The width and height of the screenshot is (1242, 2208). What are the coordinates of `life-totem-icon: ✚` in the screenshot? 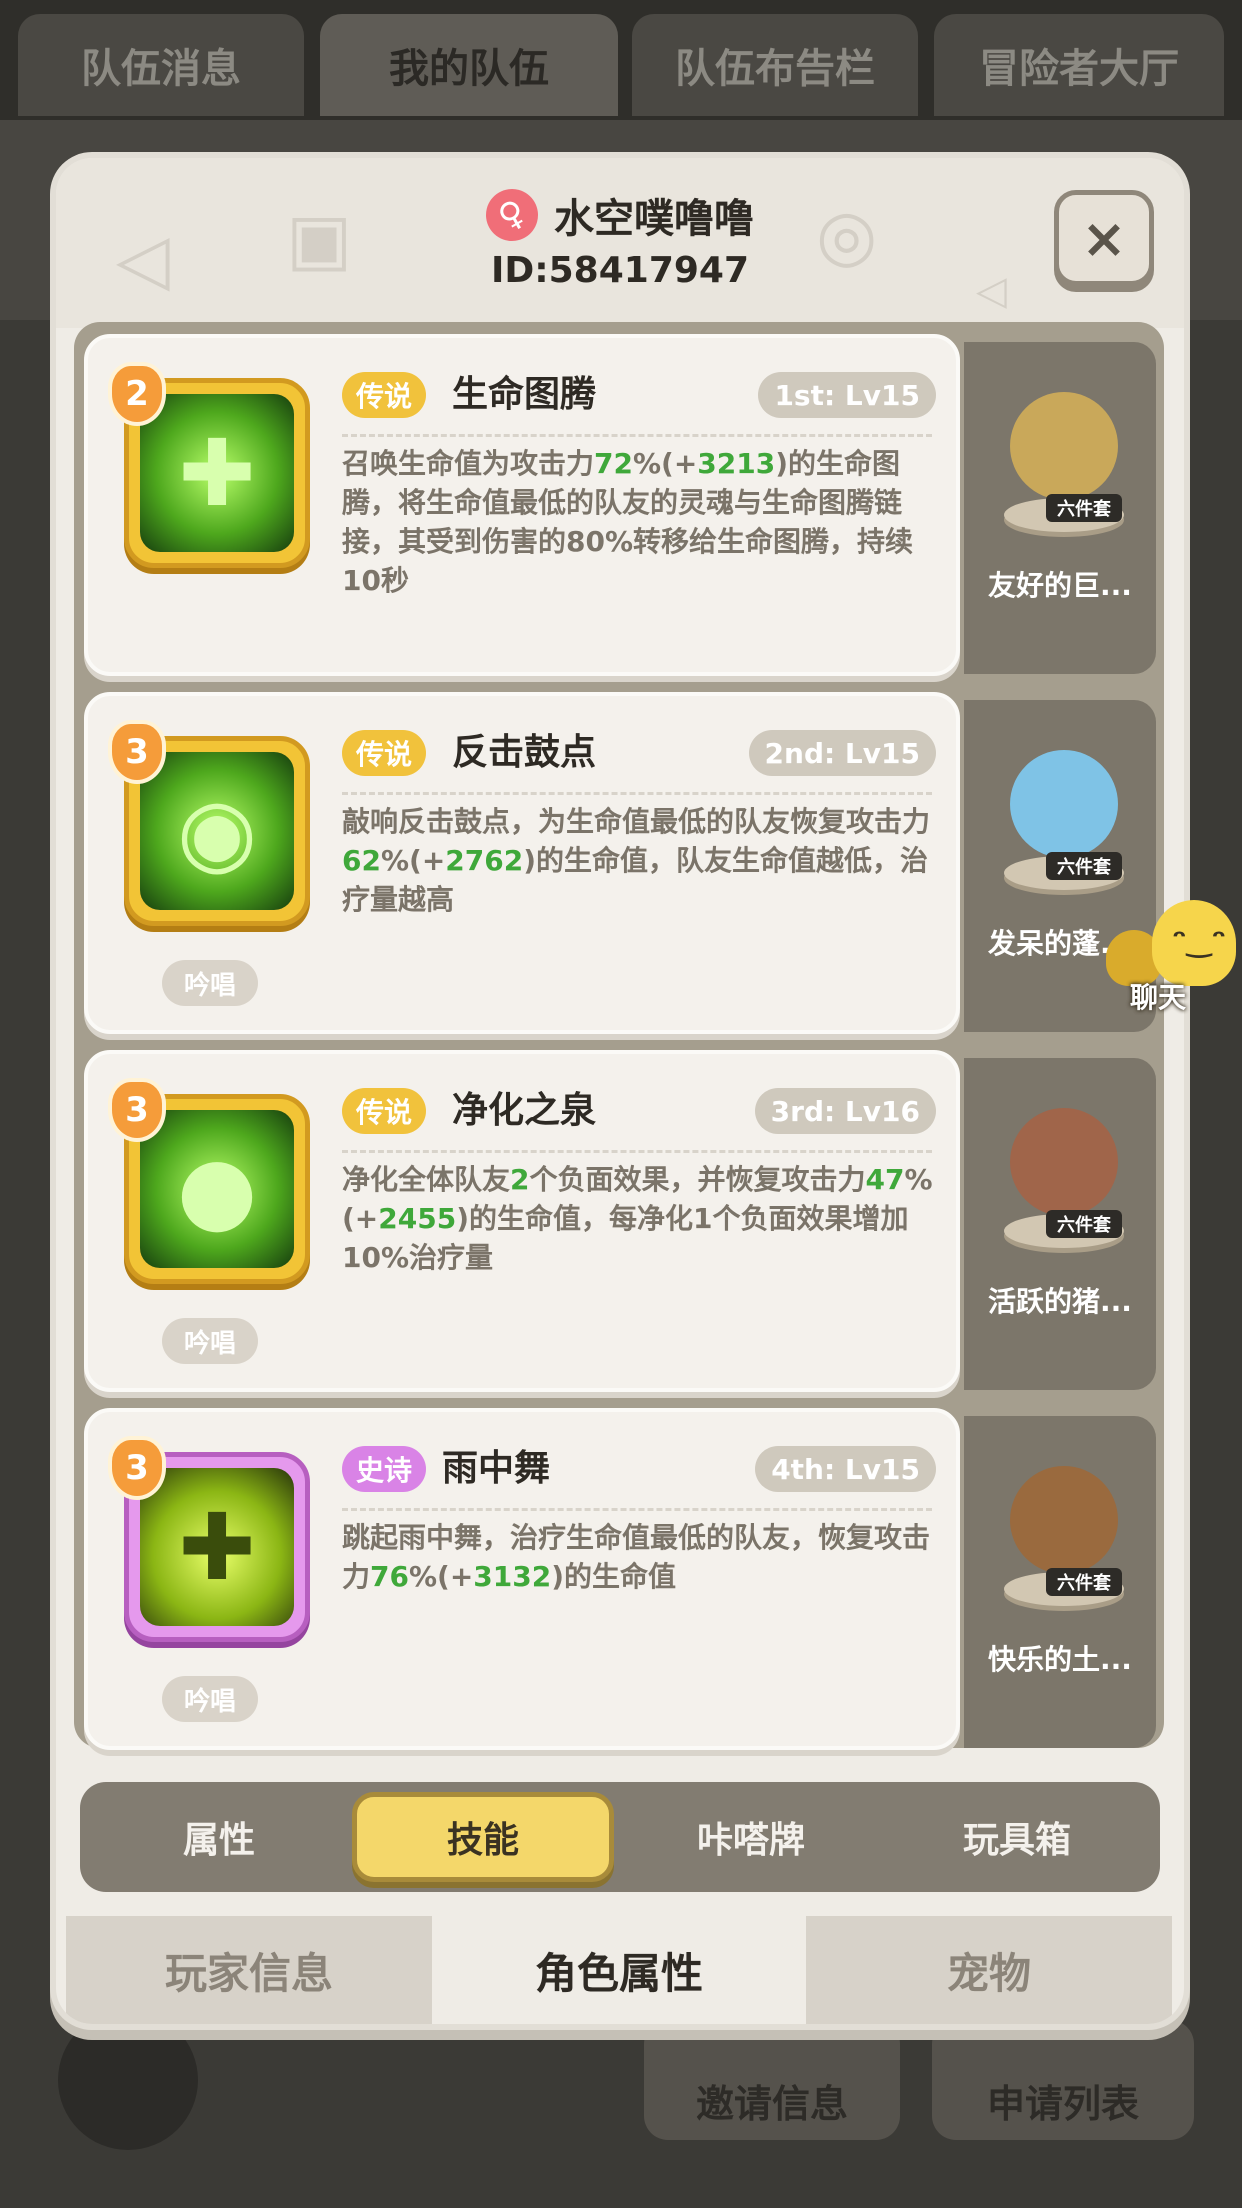 It's located at (217, 473).